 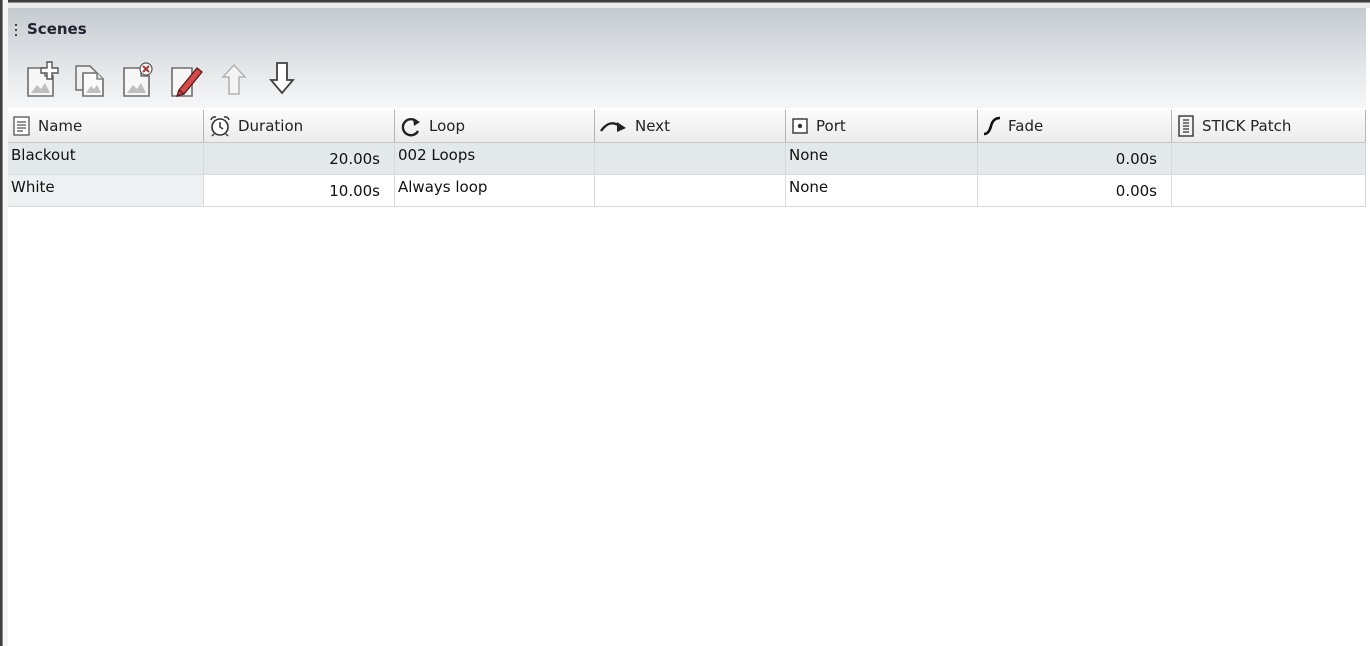 I want to click on column-header-loop: Loop, so click(x=495, y=126).